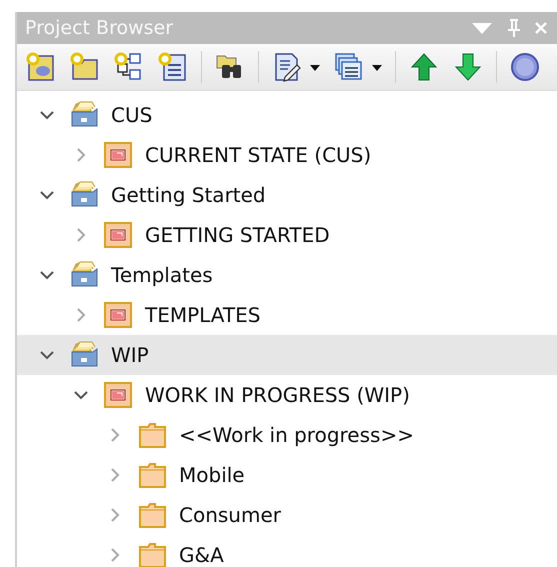  Describe the element at coordinates (287, 435) in the screenshot. I see `tree-item: <<Work in progress>>` at that location.